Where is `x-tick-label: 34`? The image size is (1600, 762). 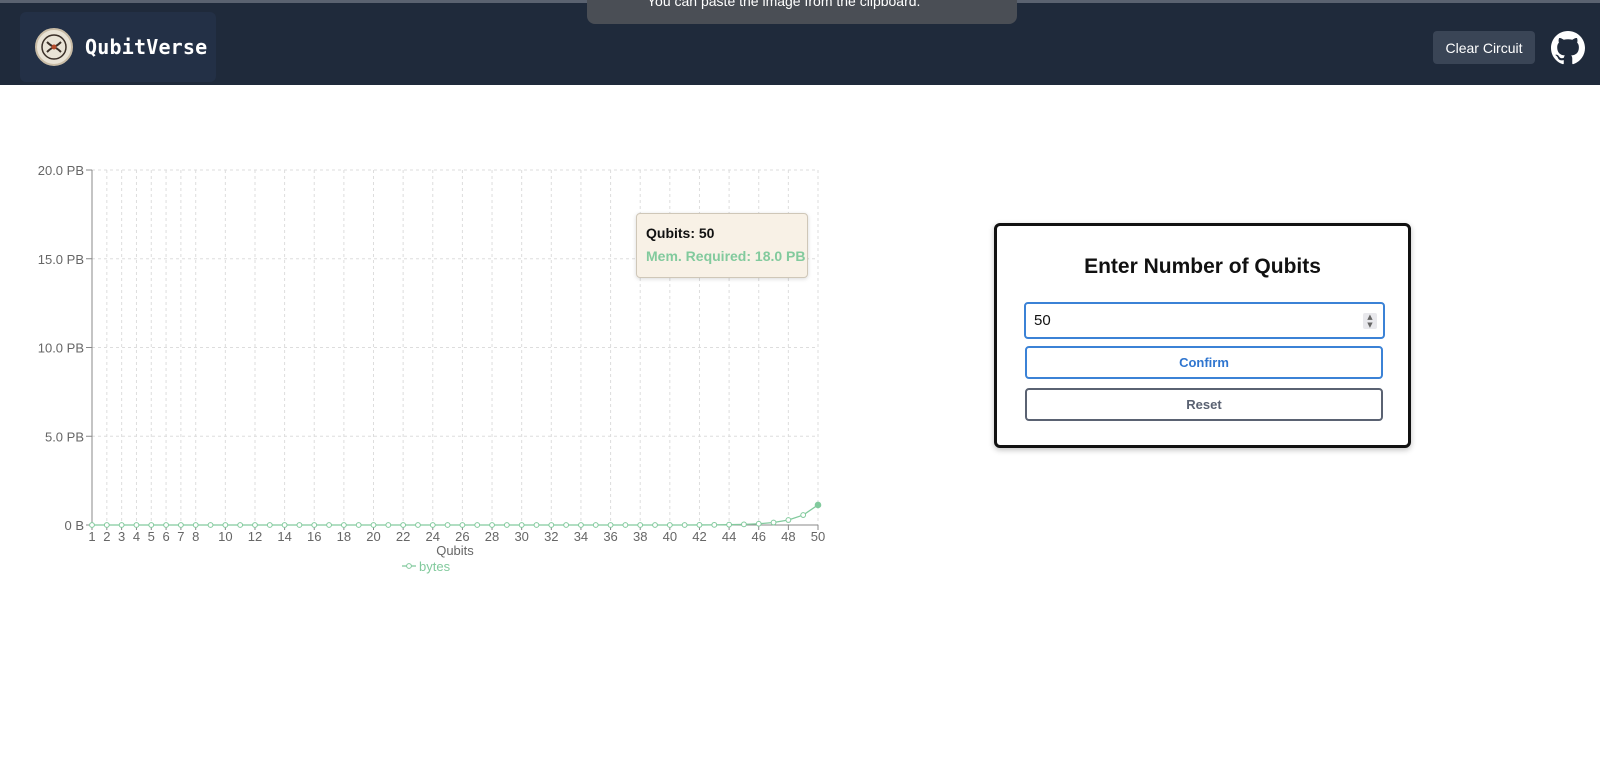
x-tick-label: 34 is located at coordinates (581, 536).